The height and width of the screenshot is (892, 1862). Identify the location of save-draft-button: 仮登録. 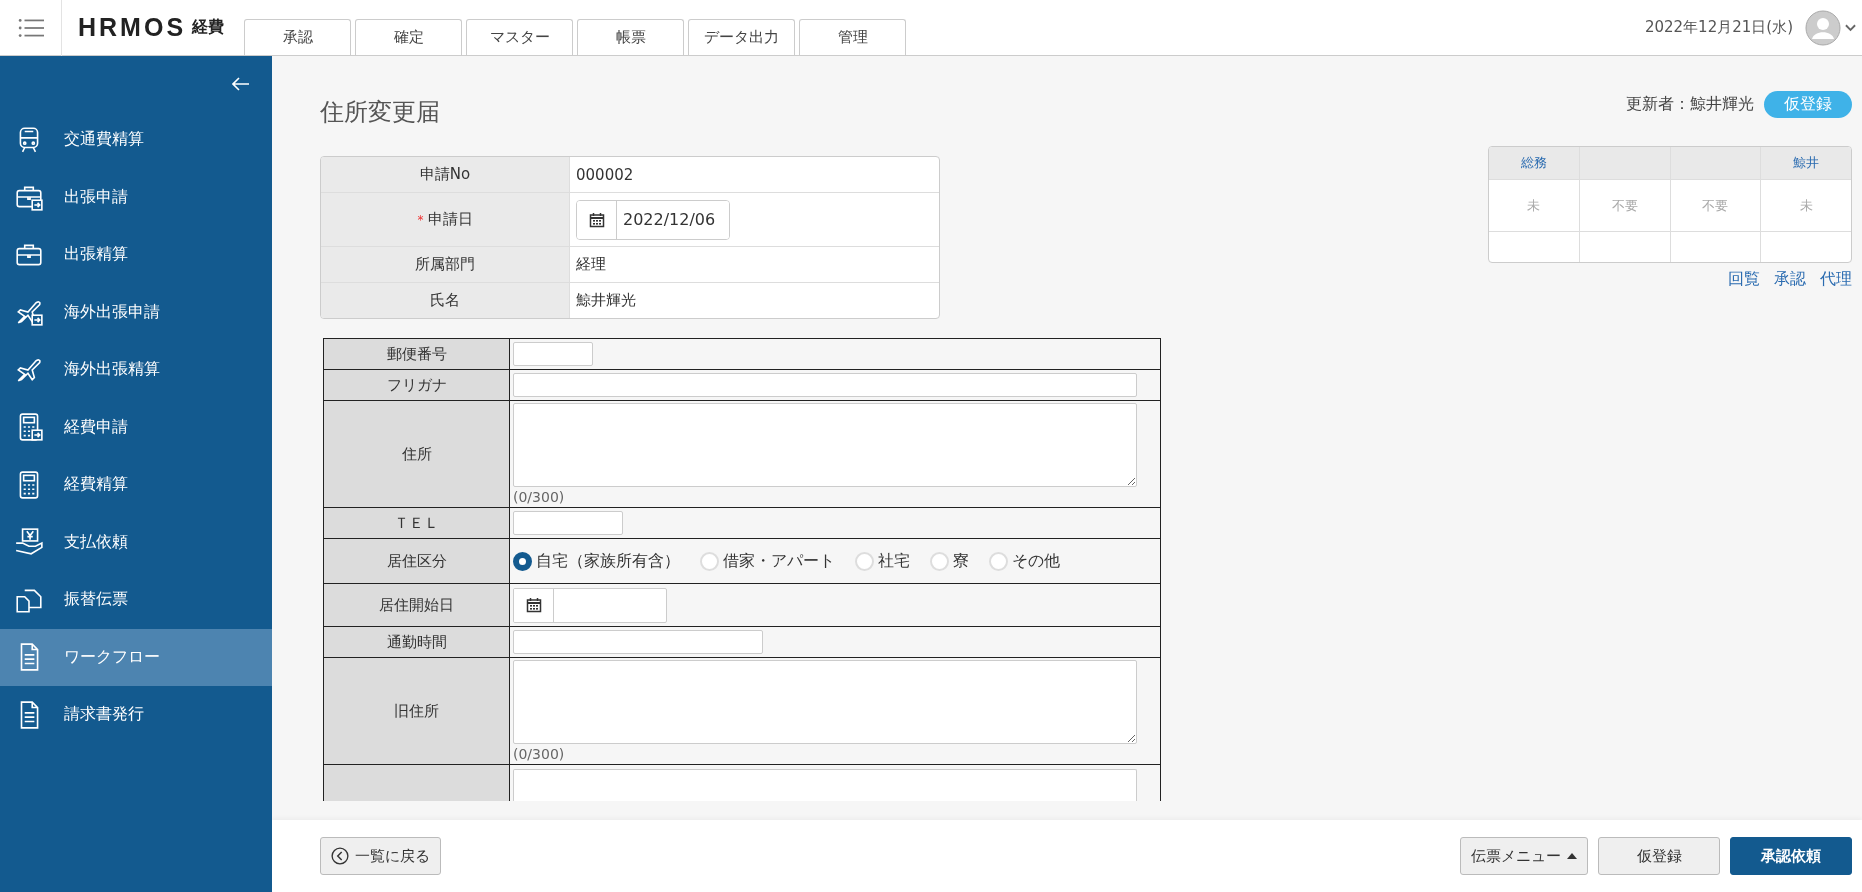
(1659, 856).